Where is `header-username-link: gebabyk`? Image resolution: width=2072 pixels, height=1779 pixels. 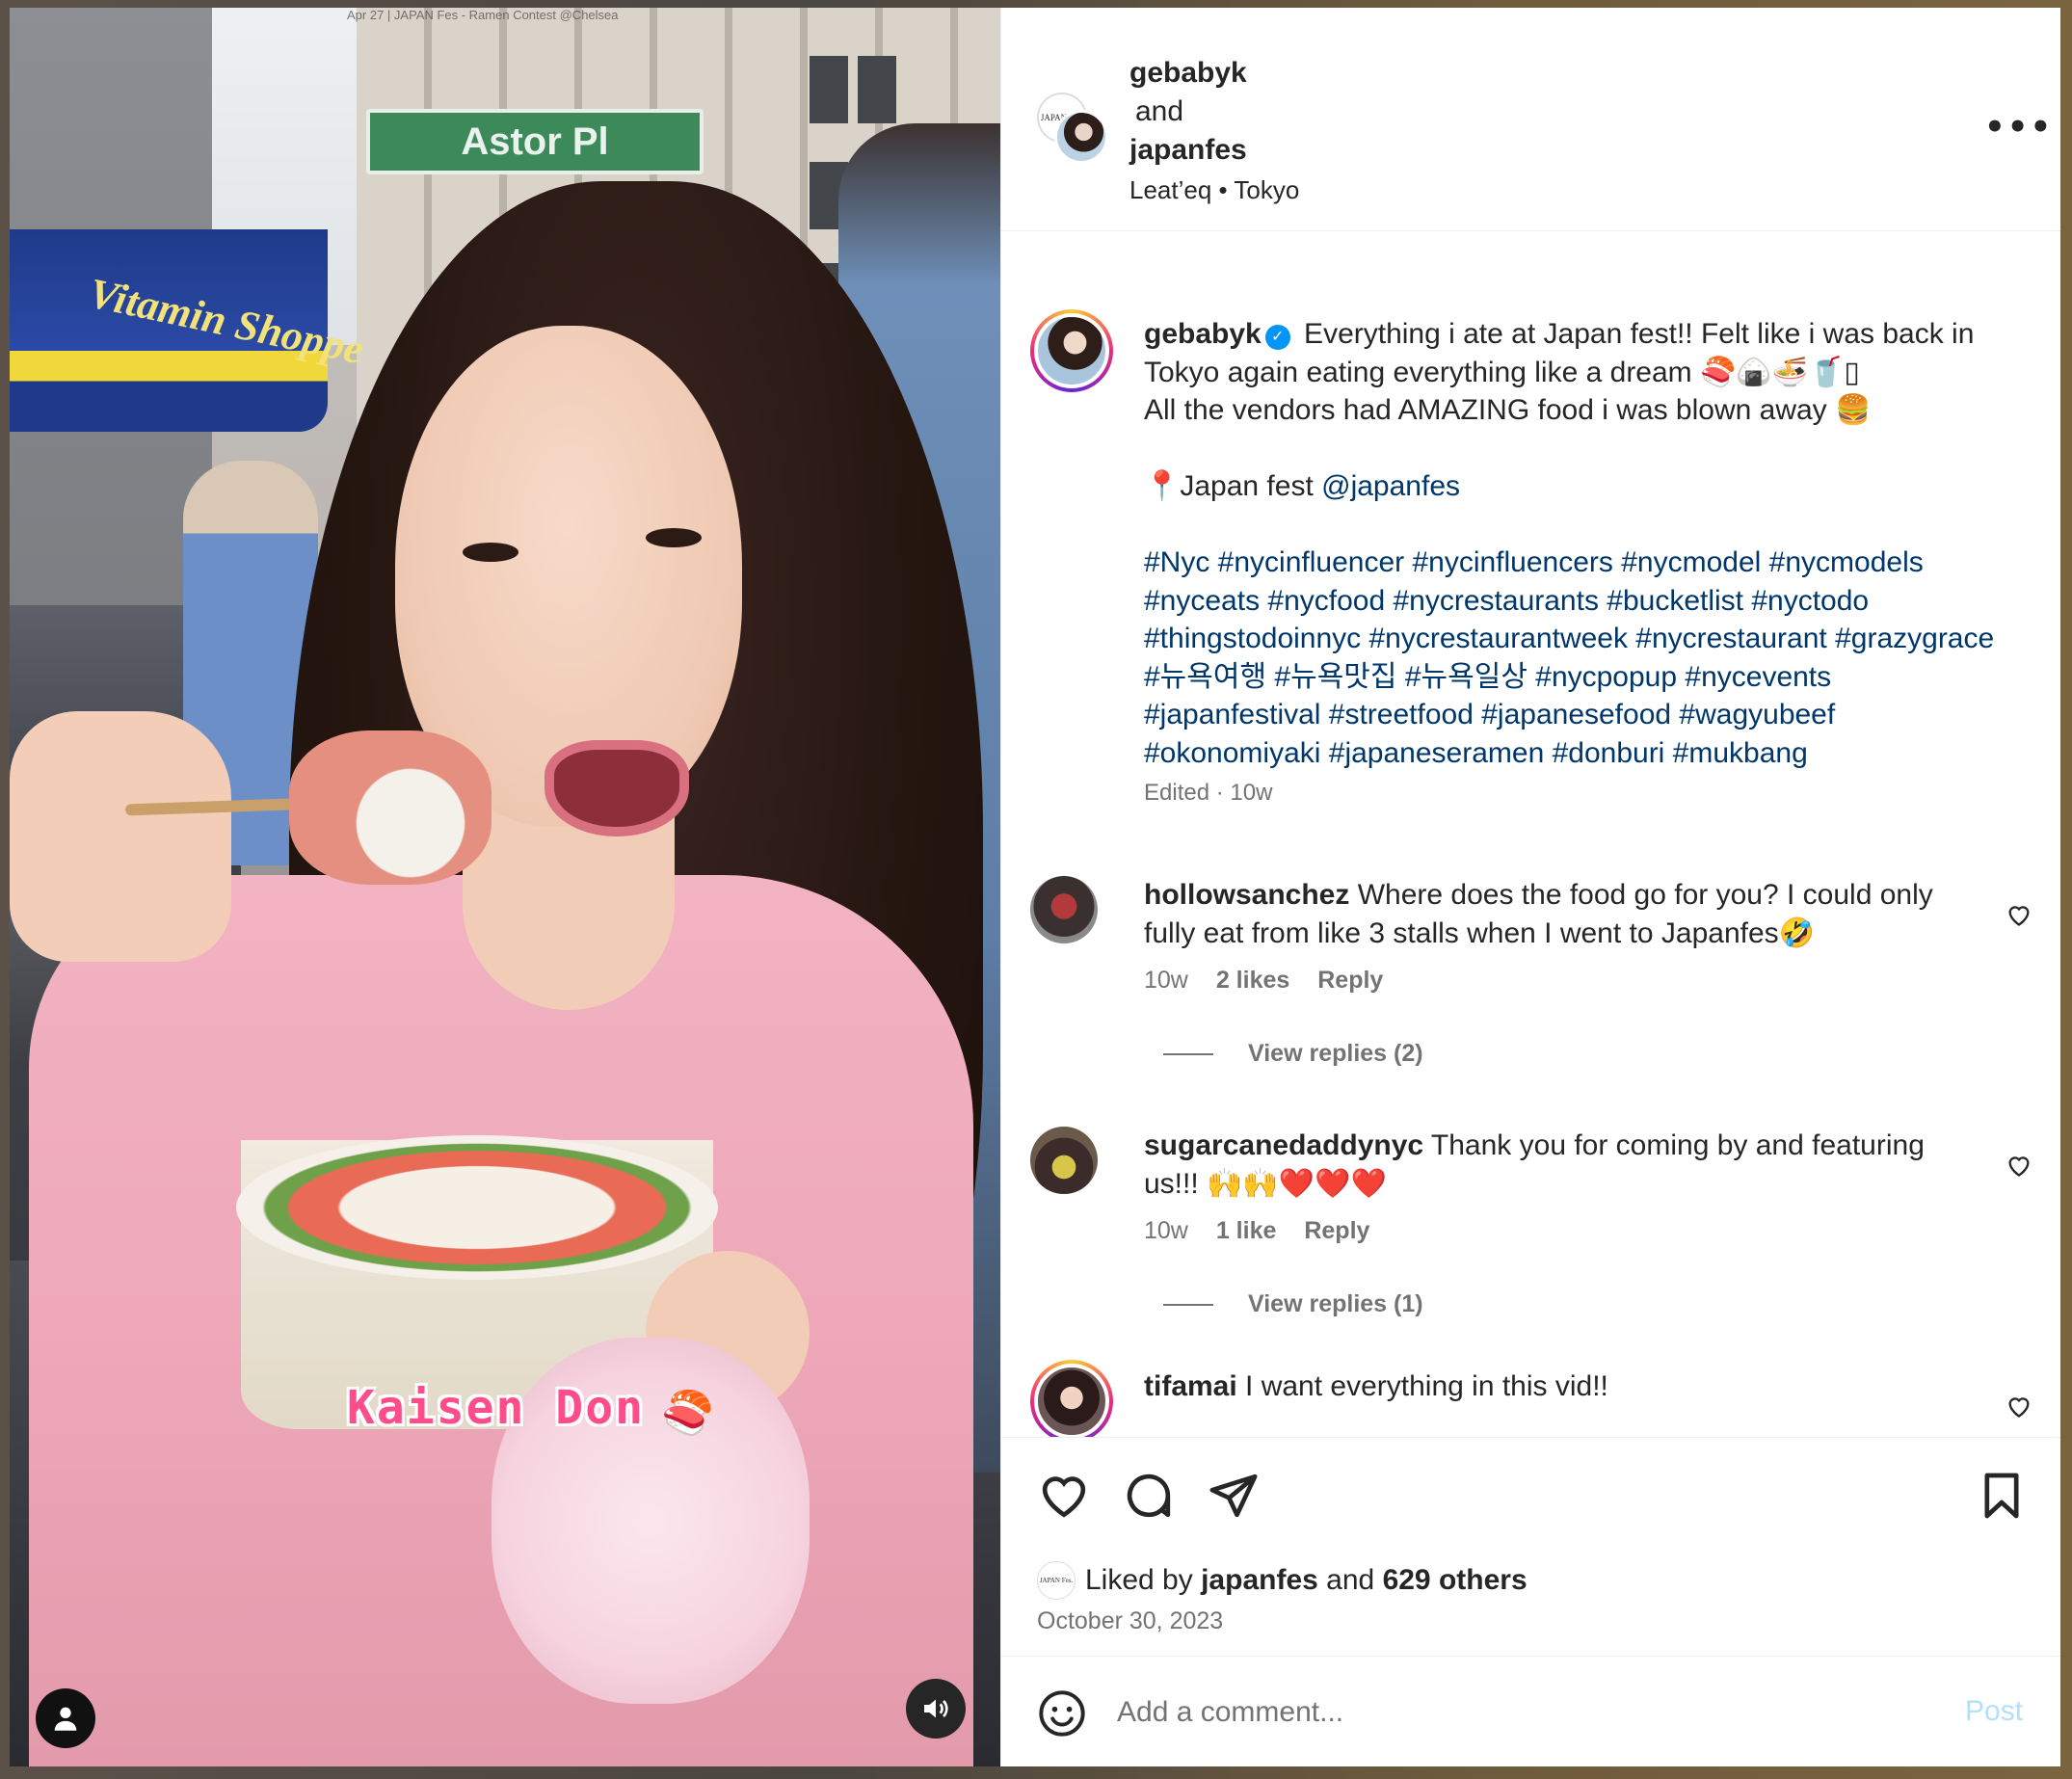 header-username-link: gebabyk is located at coordinates (1188, 73).